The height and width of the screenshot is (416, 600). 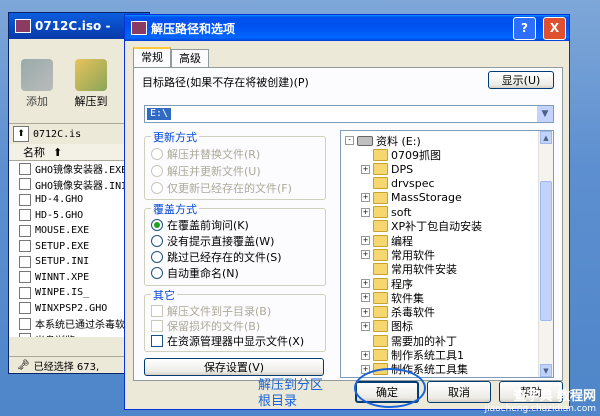 I want to click on tree-item: + 常用软件, so click(x=398, y=254).